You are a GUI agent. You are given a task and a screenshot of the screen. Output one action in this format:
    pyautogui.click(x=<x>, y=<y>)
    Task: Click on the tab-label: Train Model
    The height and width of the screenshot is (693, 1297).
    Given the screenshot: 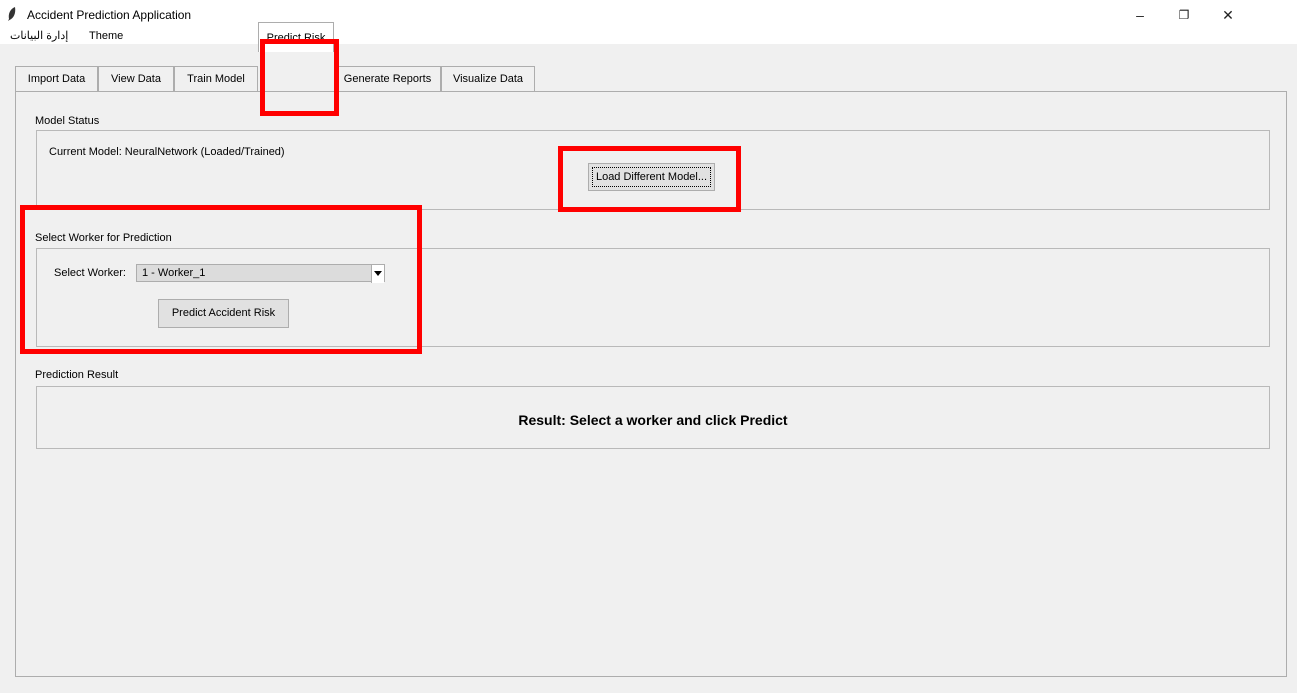 What is the action you would take?
    pyautogui.click(x=216, y=79)
    